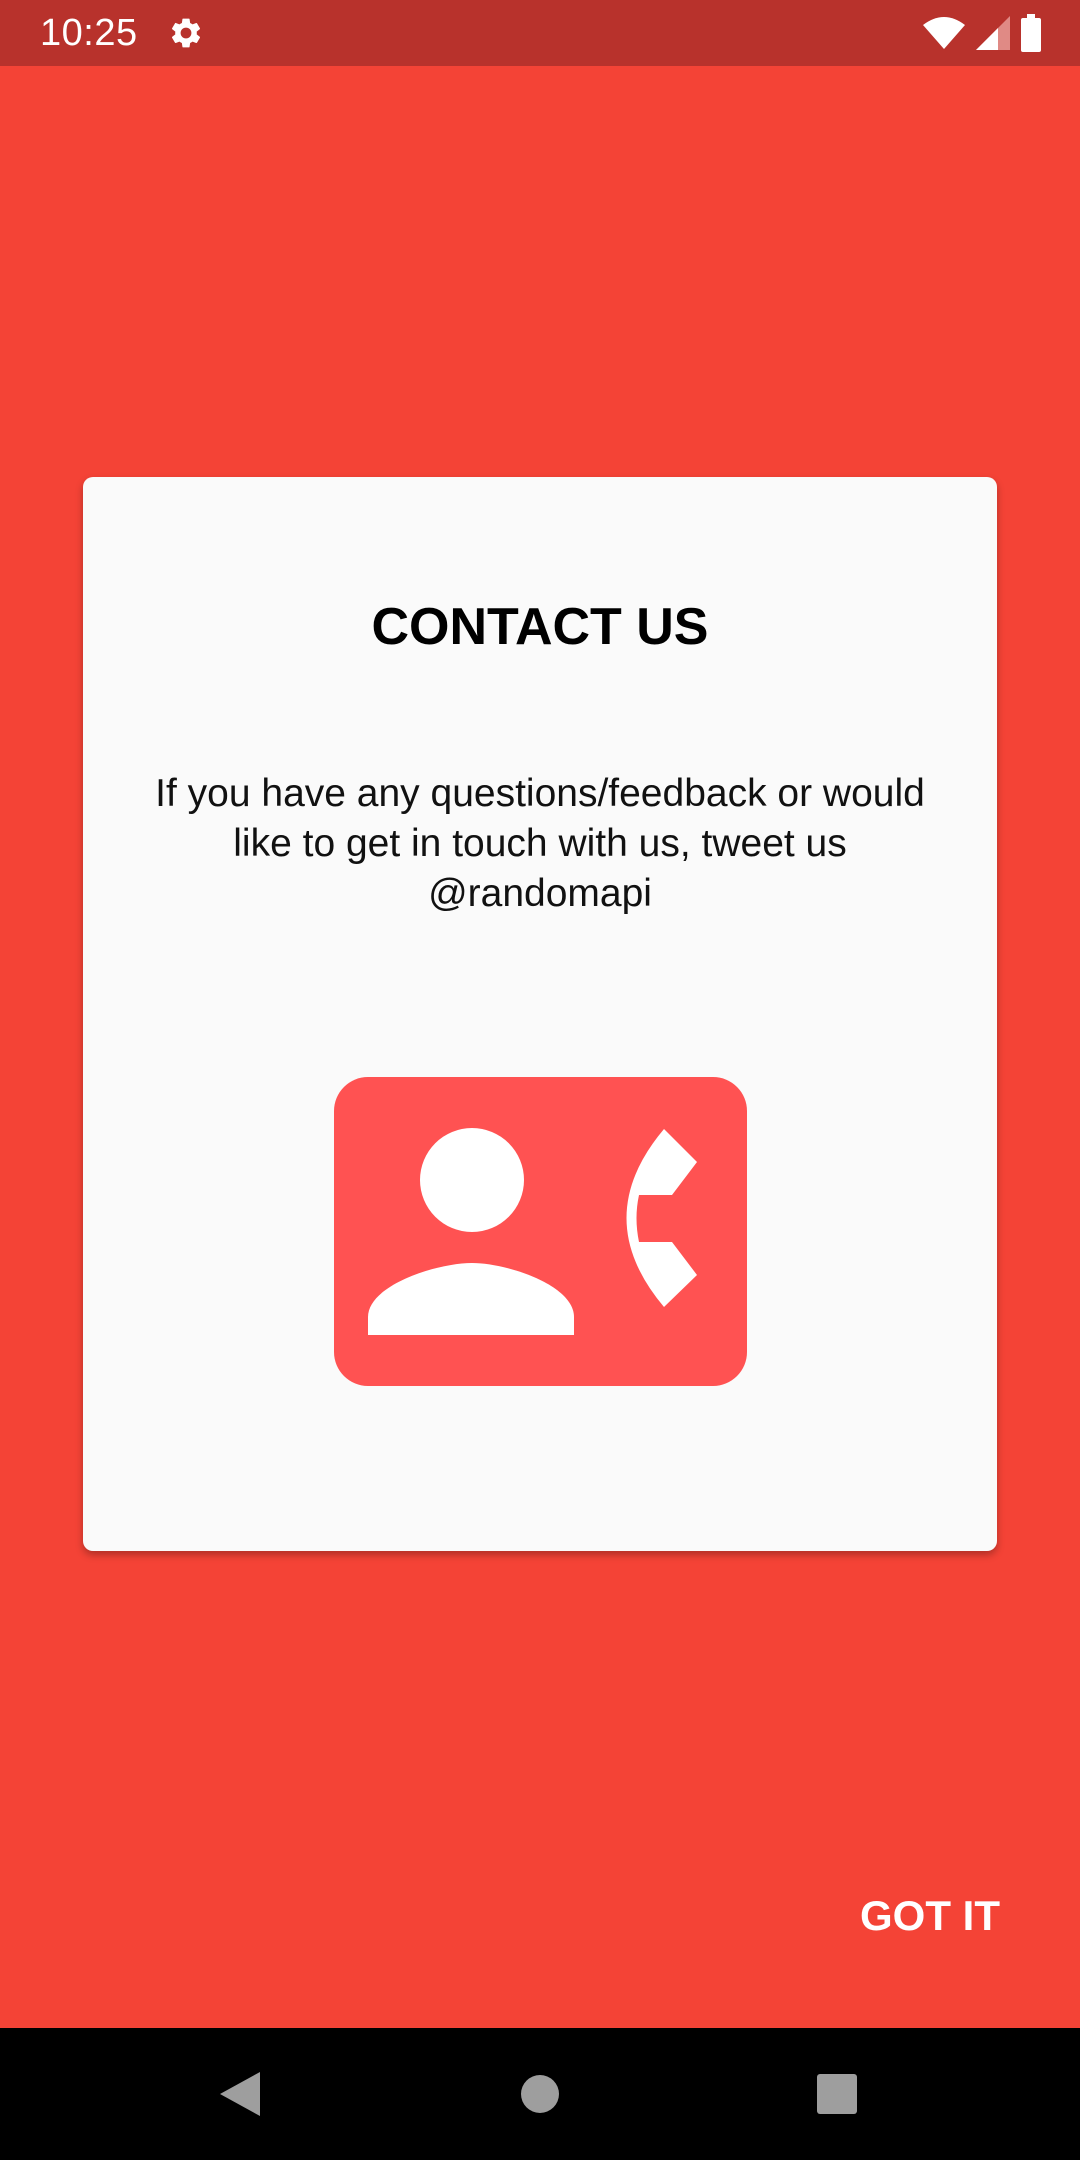  I want to click on status-icons, so click(982, 33).